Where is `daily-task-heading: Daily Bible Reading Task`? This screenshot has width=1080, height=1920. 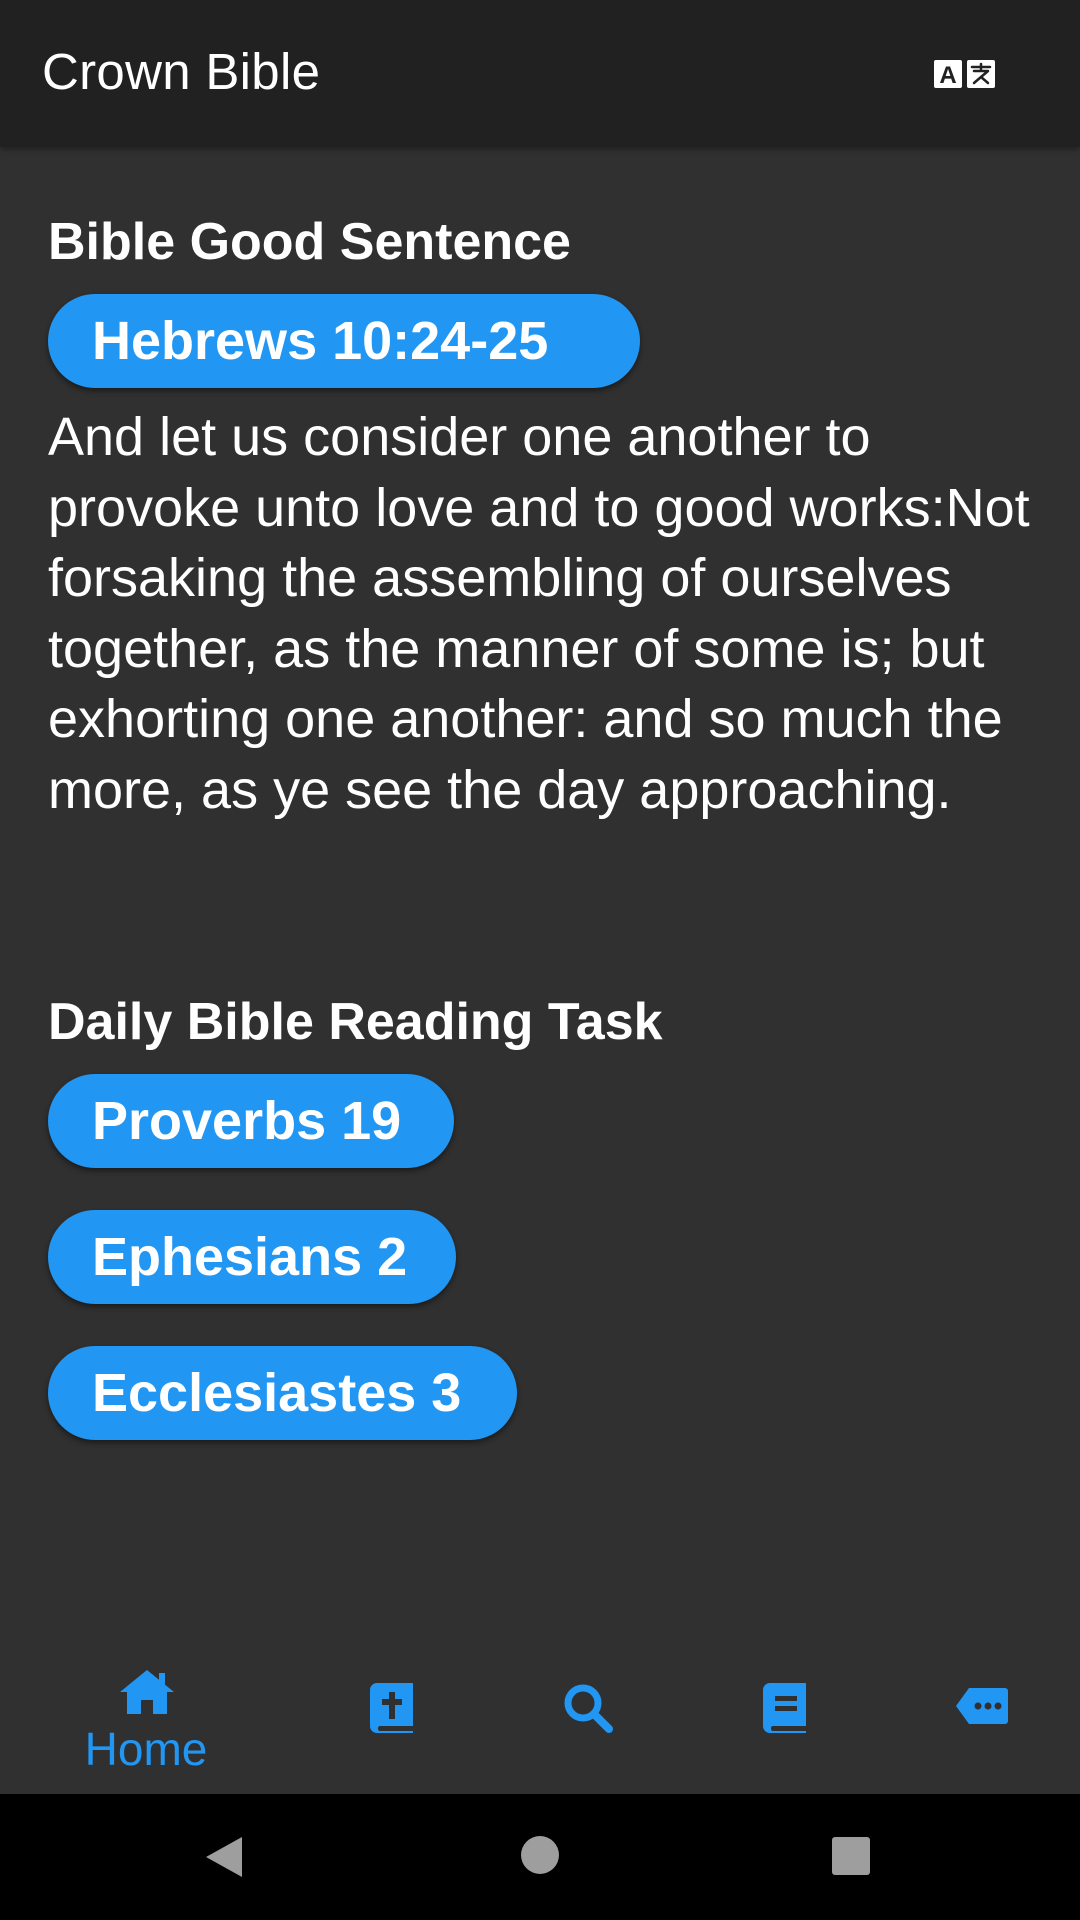
daily-task-heading: Daily Bible Reading Task is located at coordinates (355, 1022).